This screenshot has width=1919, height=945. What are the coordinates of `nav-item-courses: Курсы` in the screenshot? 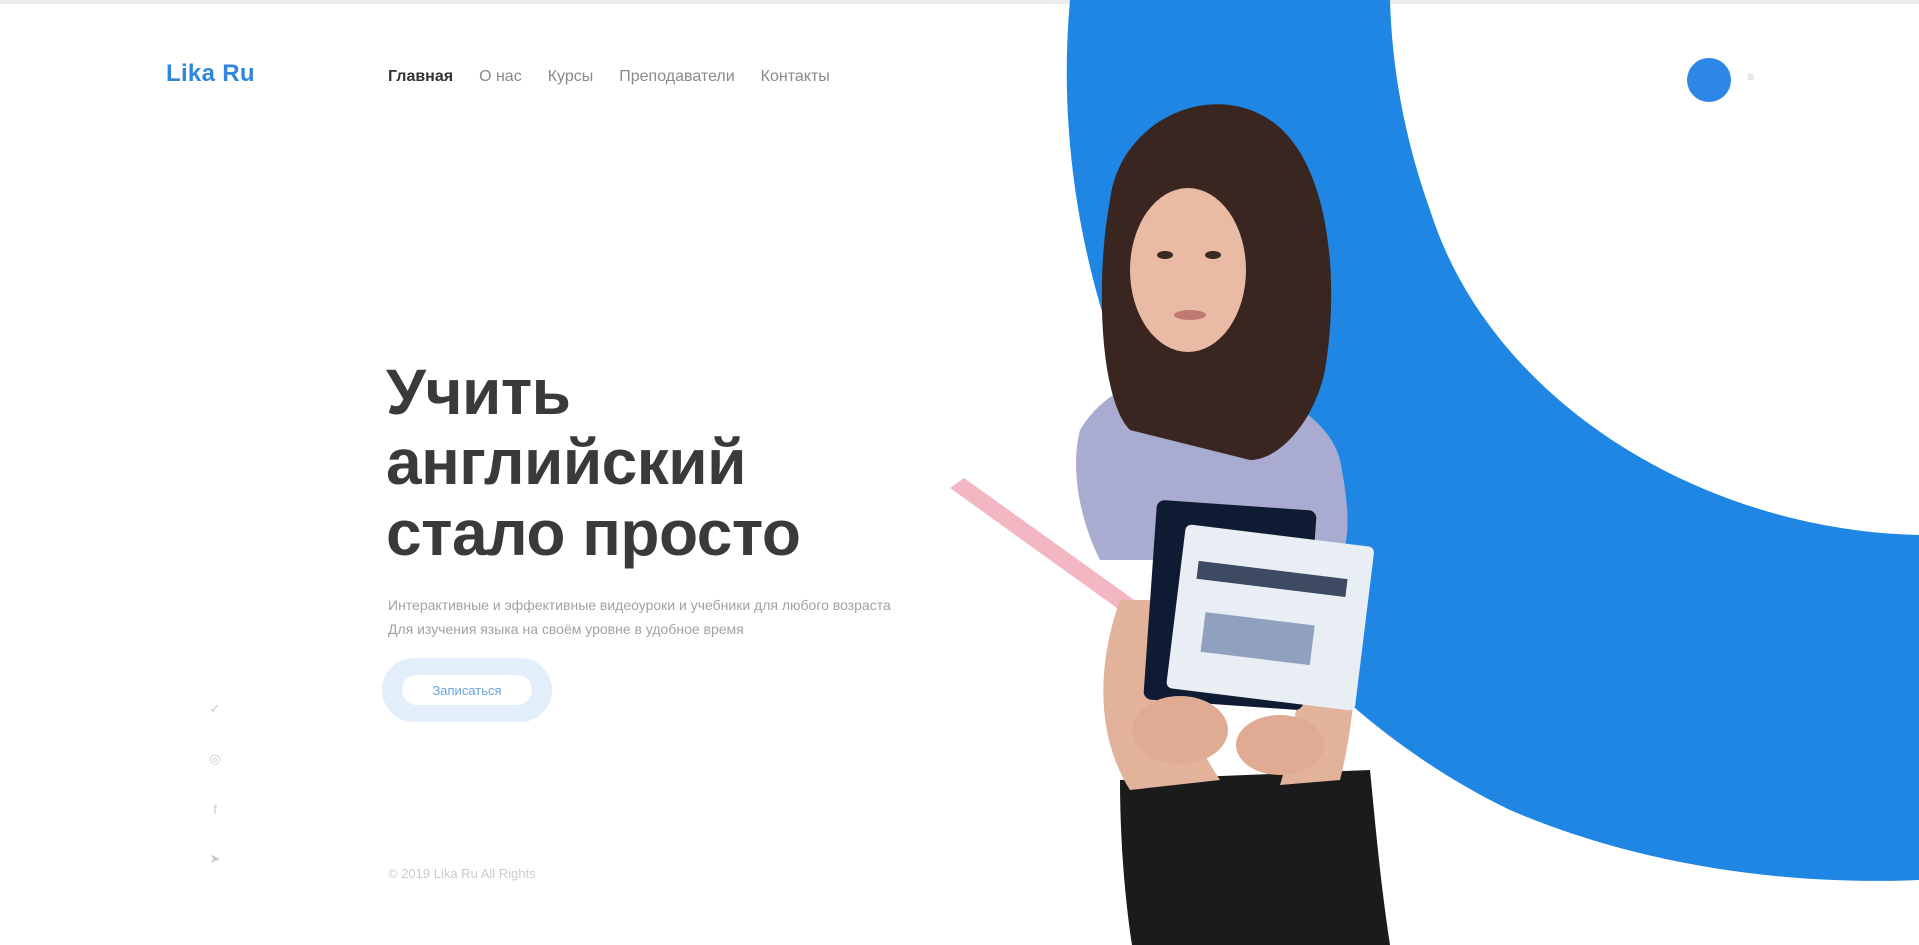 It's located at (571, 77).